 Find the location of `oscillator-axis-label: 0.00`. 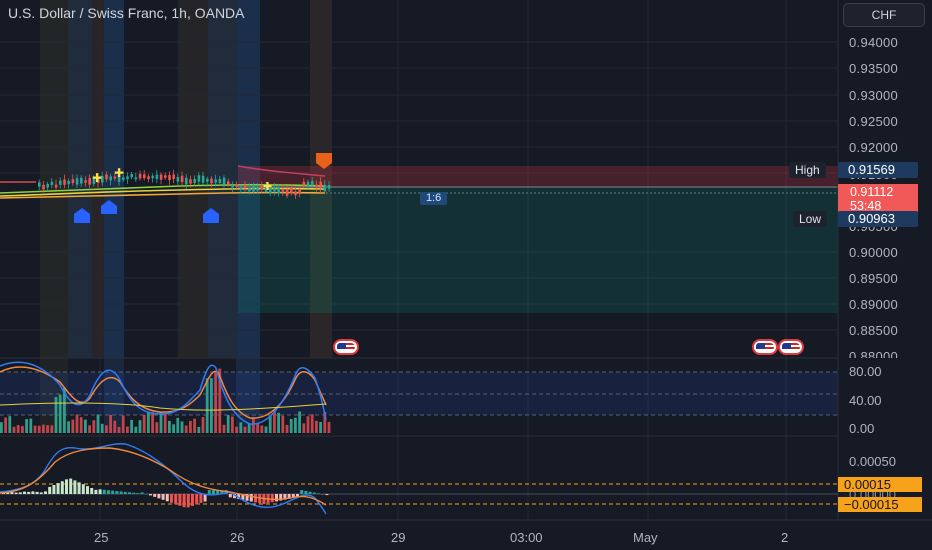

oscillator-axis-label: 0.00 is located at coordinates (862, 428).